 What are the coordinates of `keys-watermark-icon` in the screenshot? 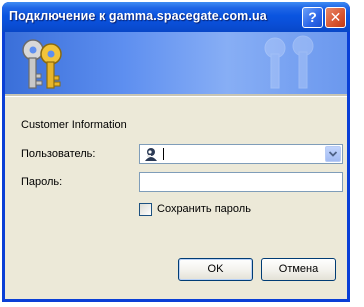 It's located at (289, 62).